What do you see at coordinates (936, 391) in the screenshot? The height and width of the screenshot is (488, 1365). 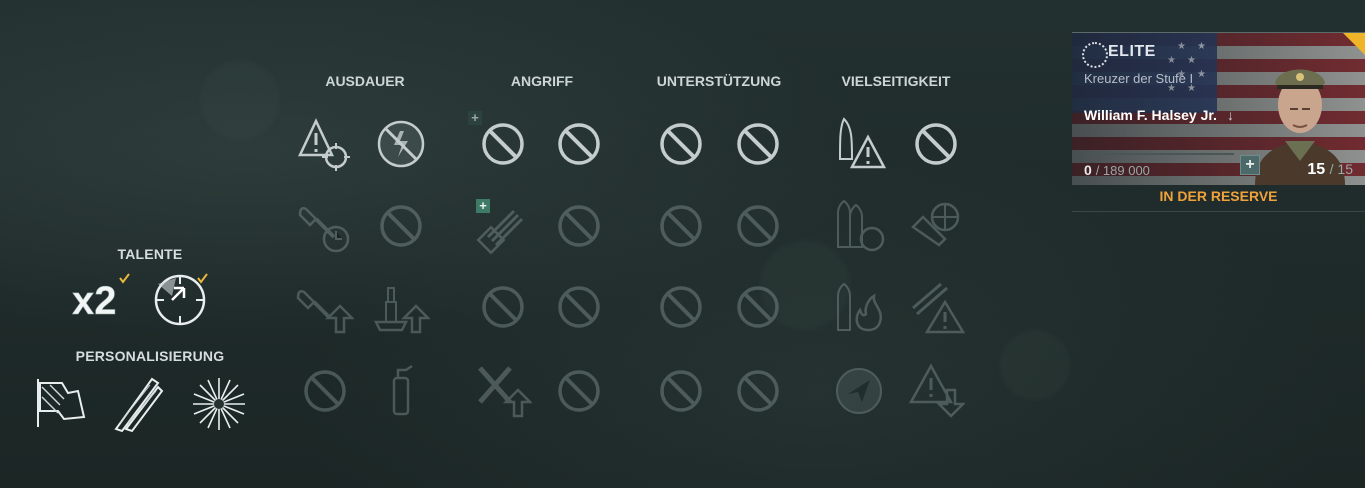 I see `skill-warning-down-icon` at bounding box center [936, 391].